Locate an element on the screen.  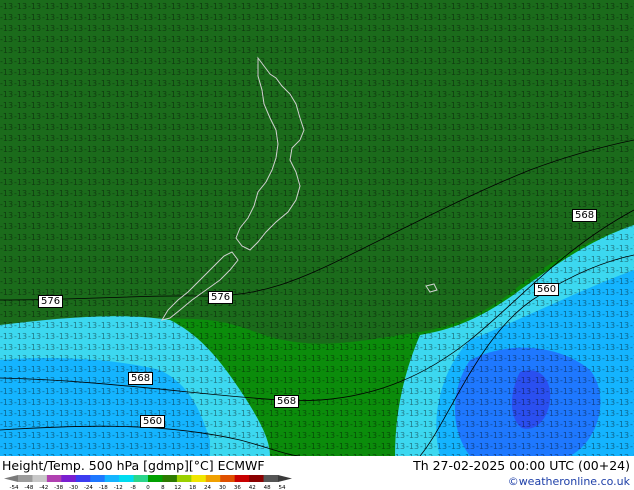
colorbar-tick-label: 8 is located at coordinates (163, 487).